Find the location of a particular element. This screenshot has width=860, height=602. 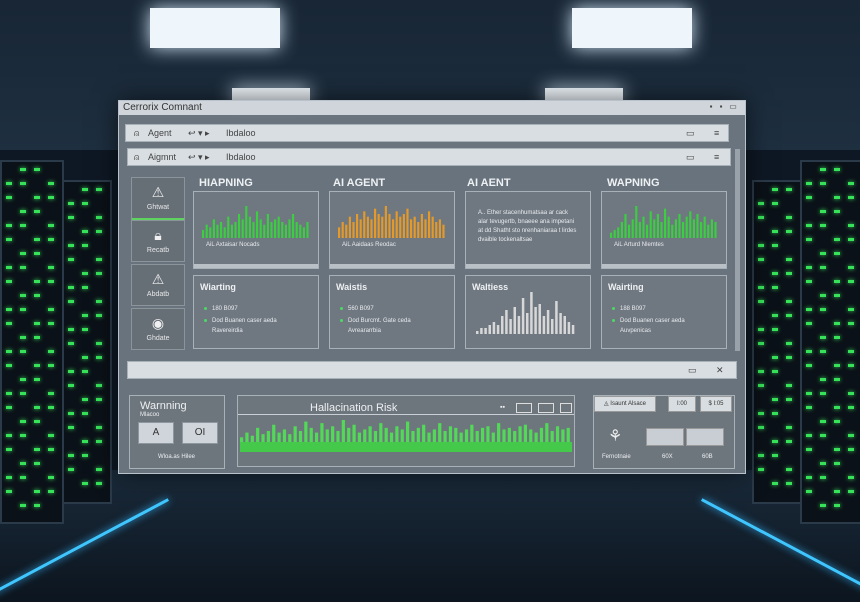

agent-button: A is located at coordinates (156, 433).